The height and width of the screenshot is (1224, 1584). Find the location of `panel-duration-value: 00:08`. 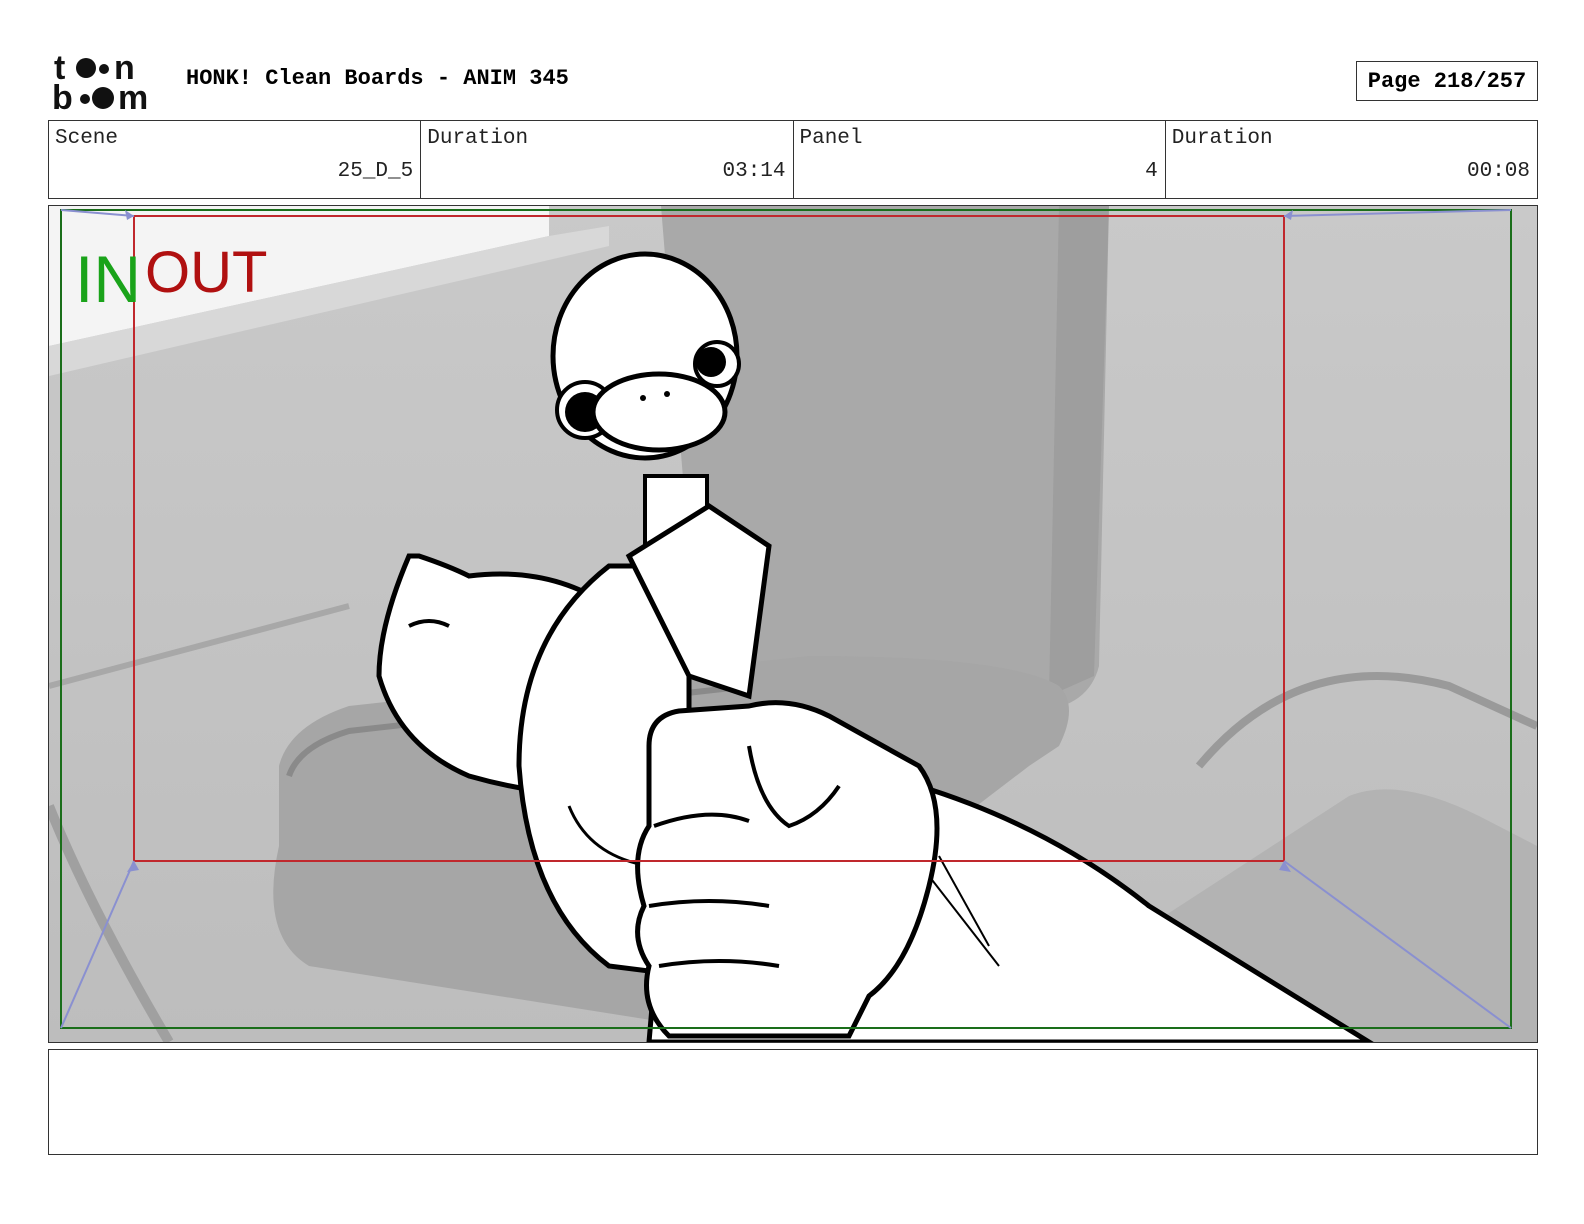

panel-duration-value: 00:08 is located at coordinates (1498, 171).